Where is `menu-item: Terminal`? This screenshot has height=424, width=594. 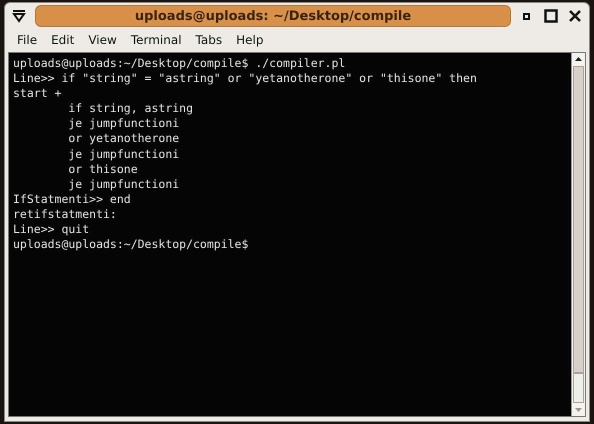 menu-item: Terminal is located at coordinates (156, 40).